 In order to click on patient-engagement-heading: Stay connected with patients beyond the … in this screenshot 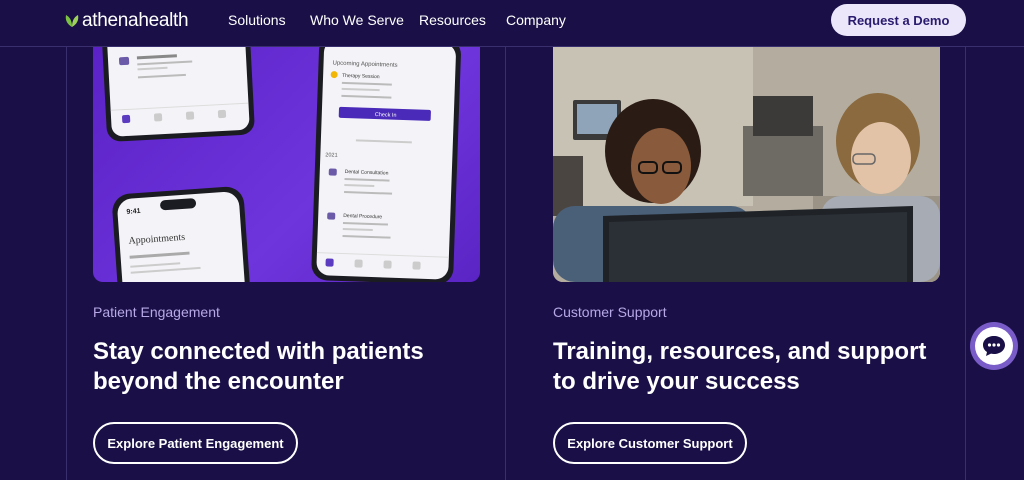, I will do `click(258, 366)`.